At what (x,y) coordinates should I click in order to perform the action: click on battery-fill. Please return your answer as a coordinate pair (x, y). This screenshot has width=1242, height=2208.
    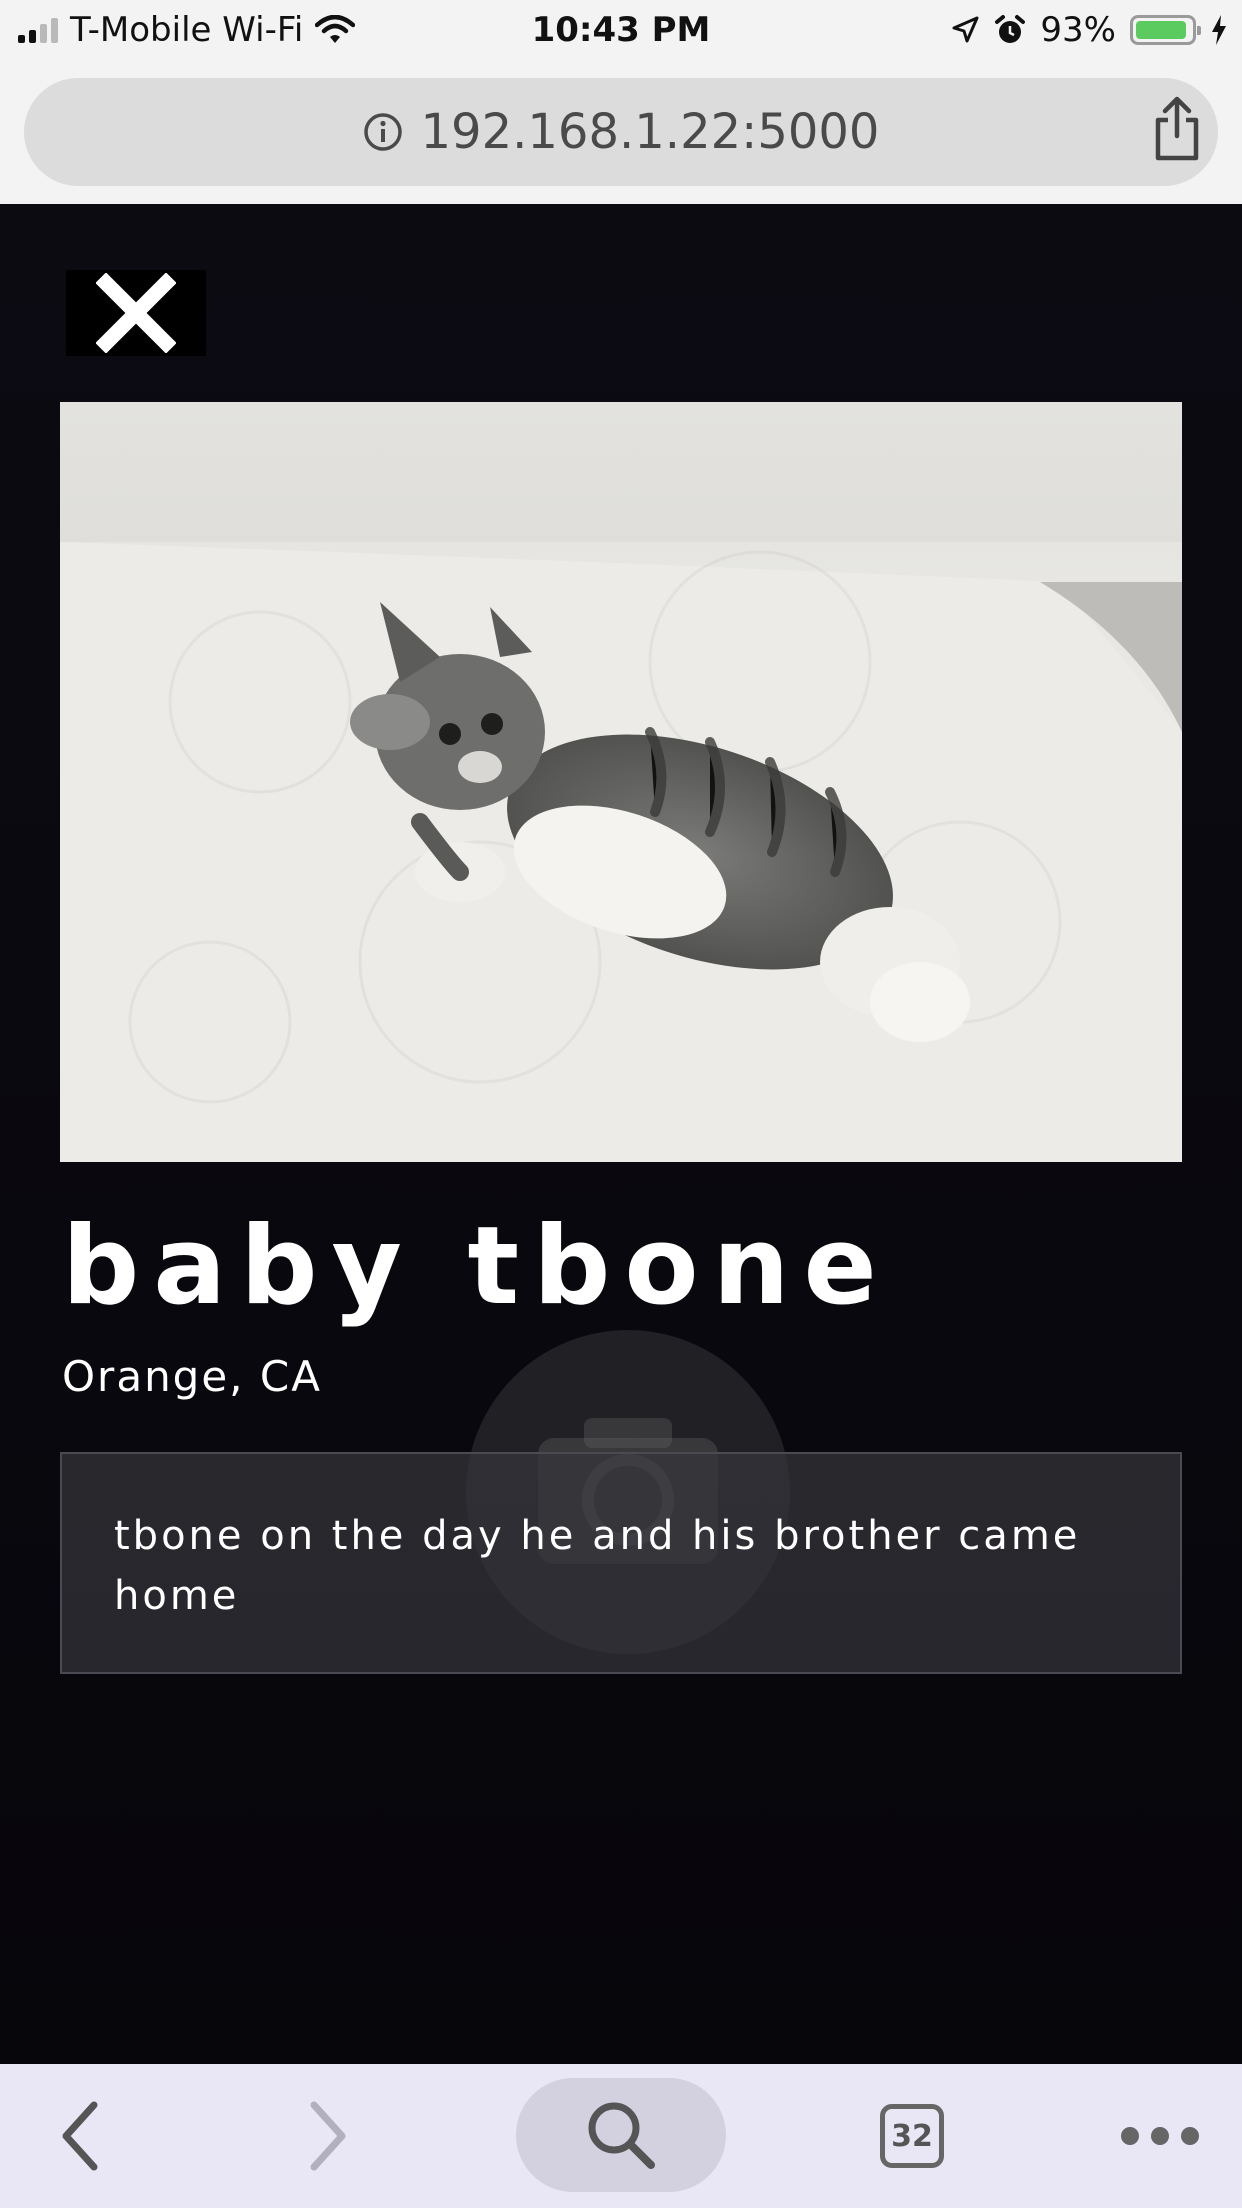
    Looking at the image, I should click on (1161, 30).